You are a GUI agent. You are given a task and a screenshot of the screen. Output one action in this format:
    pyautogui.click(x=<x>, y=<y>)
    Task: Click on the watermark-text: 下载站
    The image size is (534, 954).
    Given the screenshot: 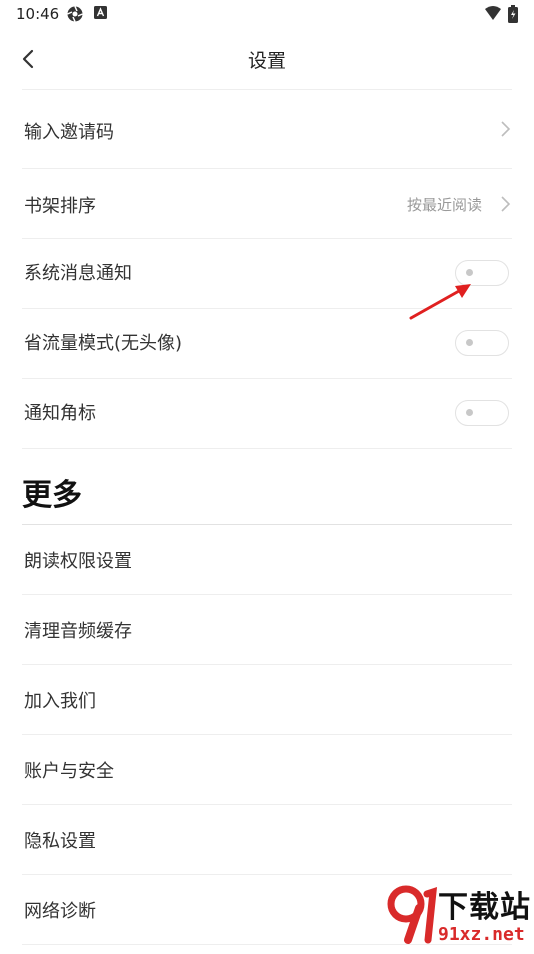 What is the action you would take?
    pyautogui.click(x=484, y=907)
    